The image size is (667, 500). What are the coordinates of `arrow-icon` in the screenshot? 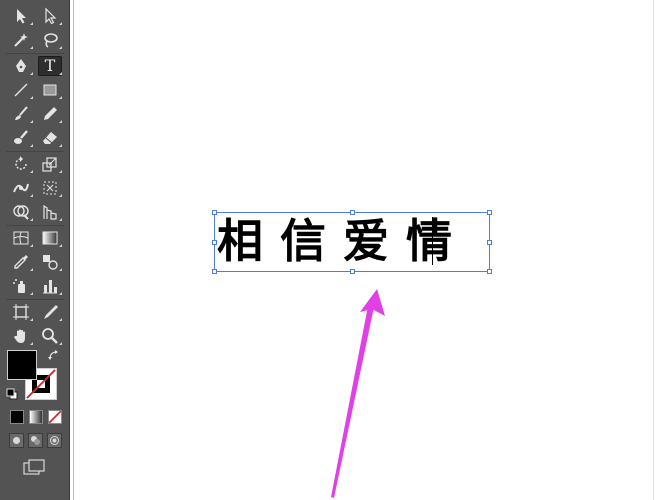 It's located at (21, 16).